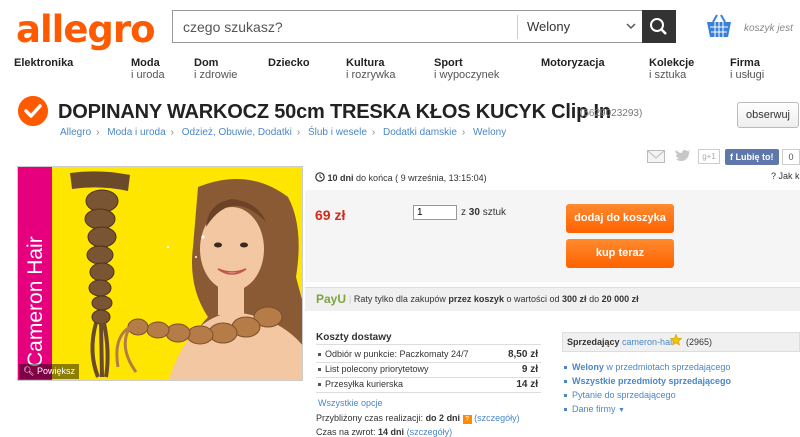 The image size is (800, 437). I want to click on search-button, so click(659, 26).